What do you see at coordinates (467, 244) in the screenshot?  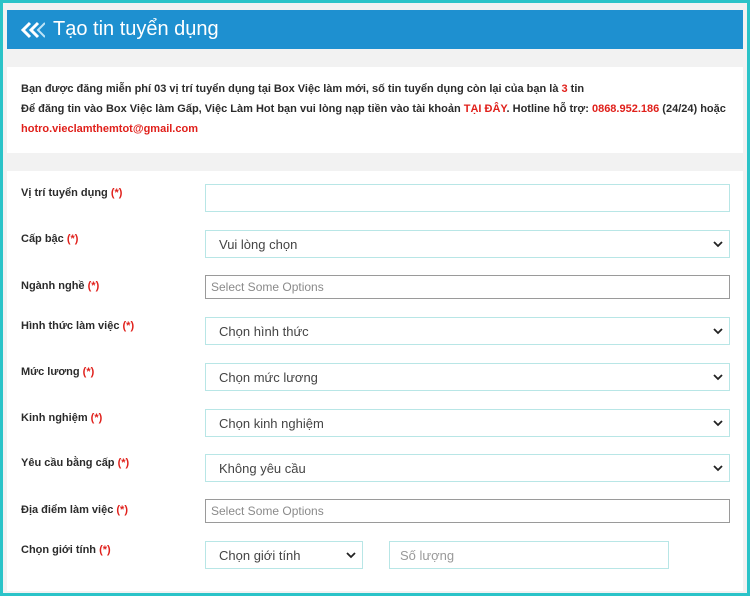 I see `level-select: Vui lòng chọn` at bounding box center [467, 244].